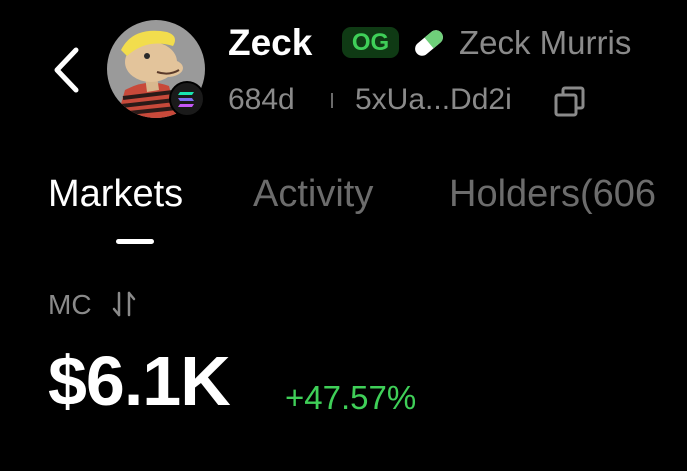 This screenshot has width=687, height=471. Describe the element at coordinates (545, 43) in the screenshot. I see `creator-name: Zeck Murris` at that location.